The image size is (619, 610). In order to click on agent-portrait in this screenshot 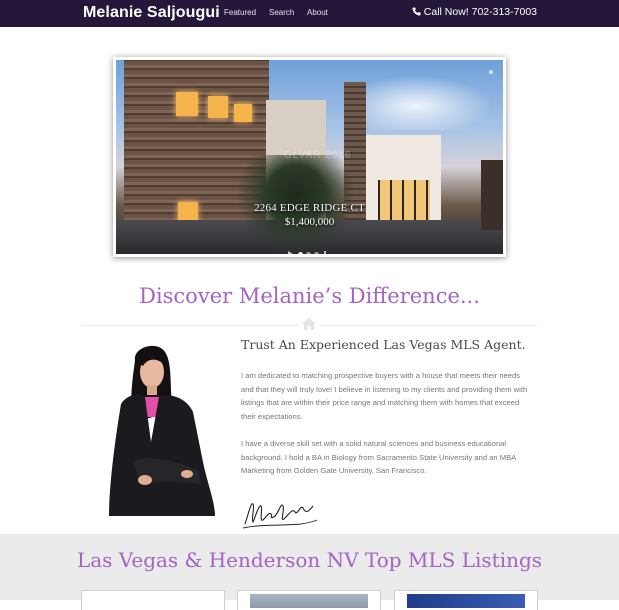, I will do `click(160, 429)`.